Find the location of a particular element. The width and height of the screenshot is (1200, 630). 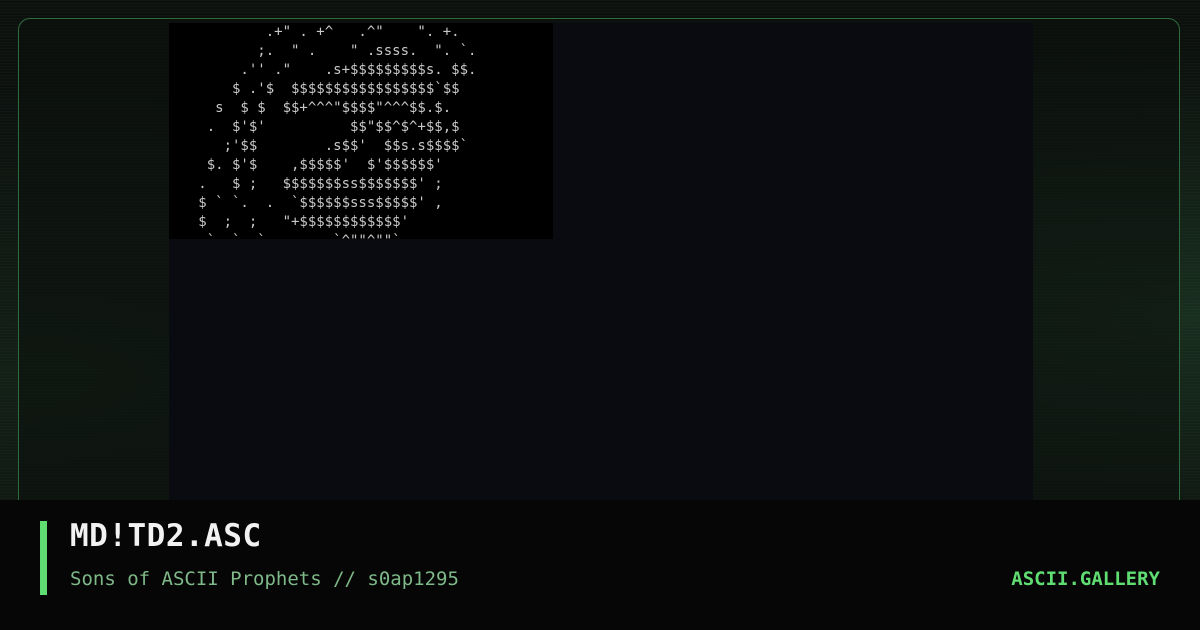

artwork-subtitle: Sons of ASCII Prophets // s0ap1295 is located at coordinates (264, 579).